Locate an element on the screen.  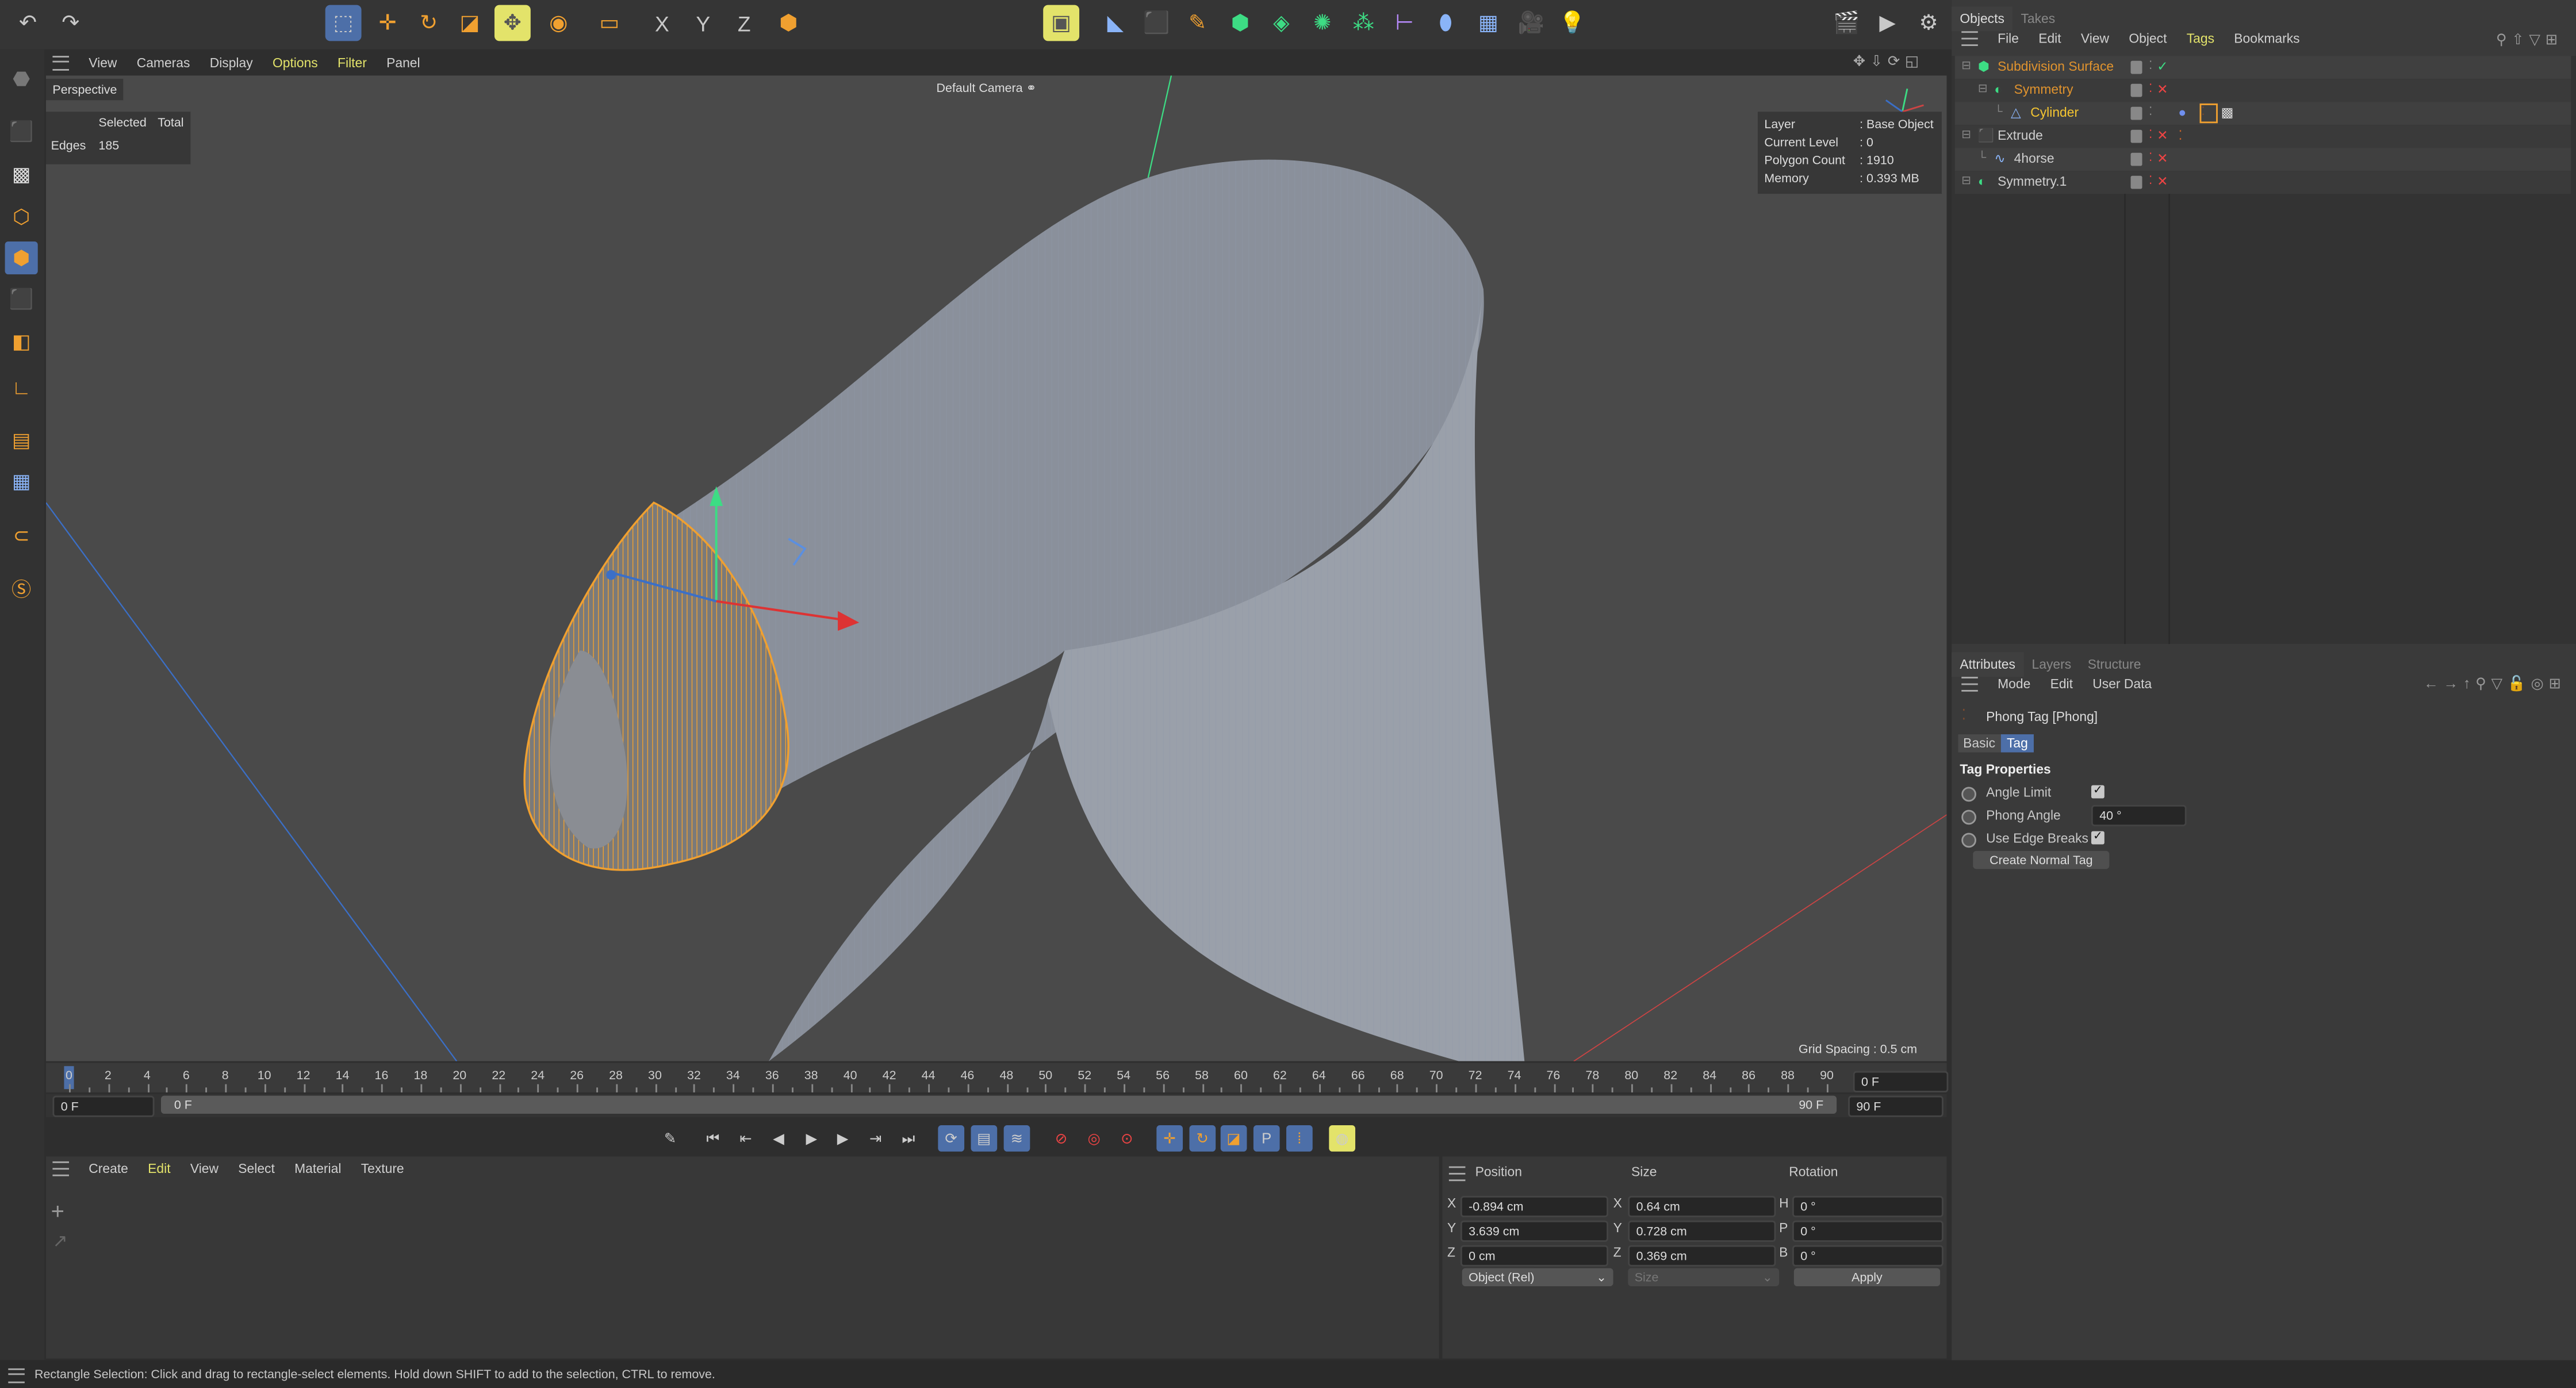
phong-angle-field: 40 ° is located at coordinates (2139, 816).